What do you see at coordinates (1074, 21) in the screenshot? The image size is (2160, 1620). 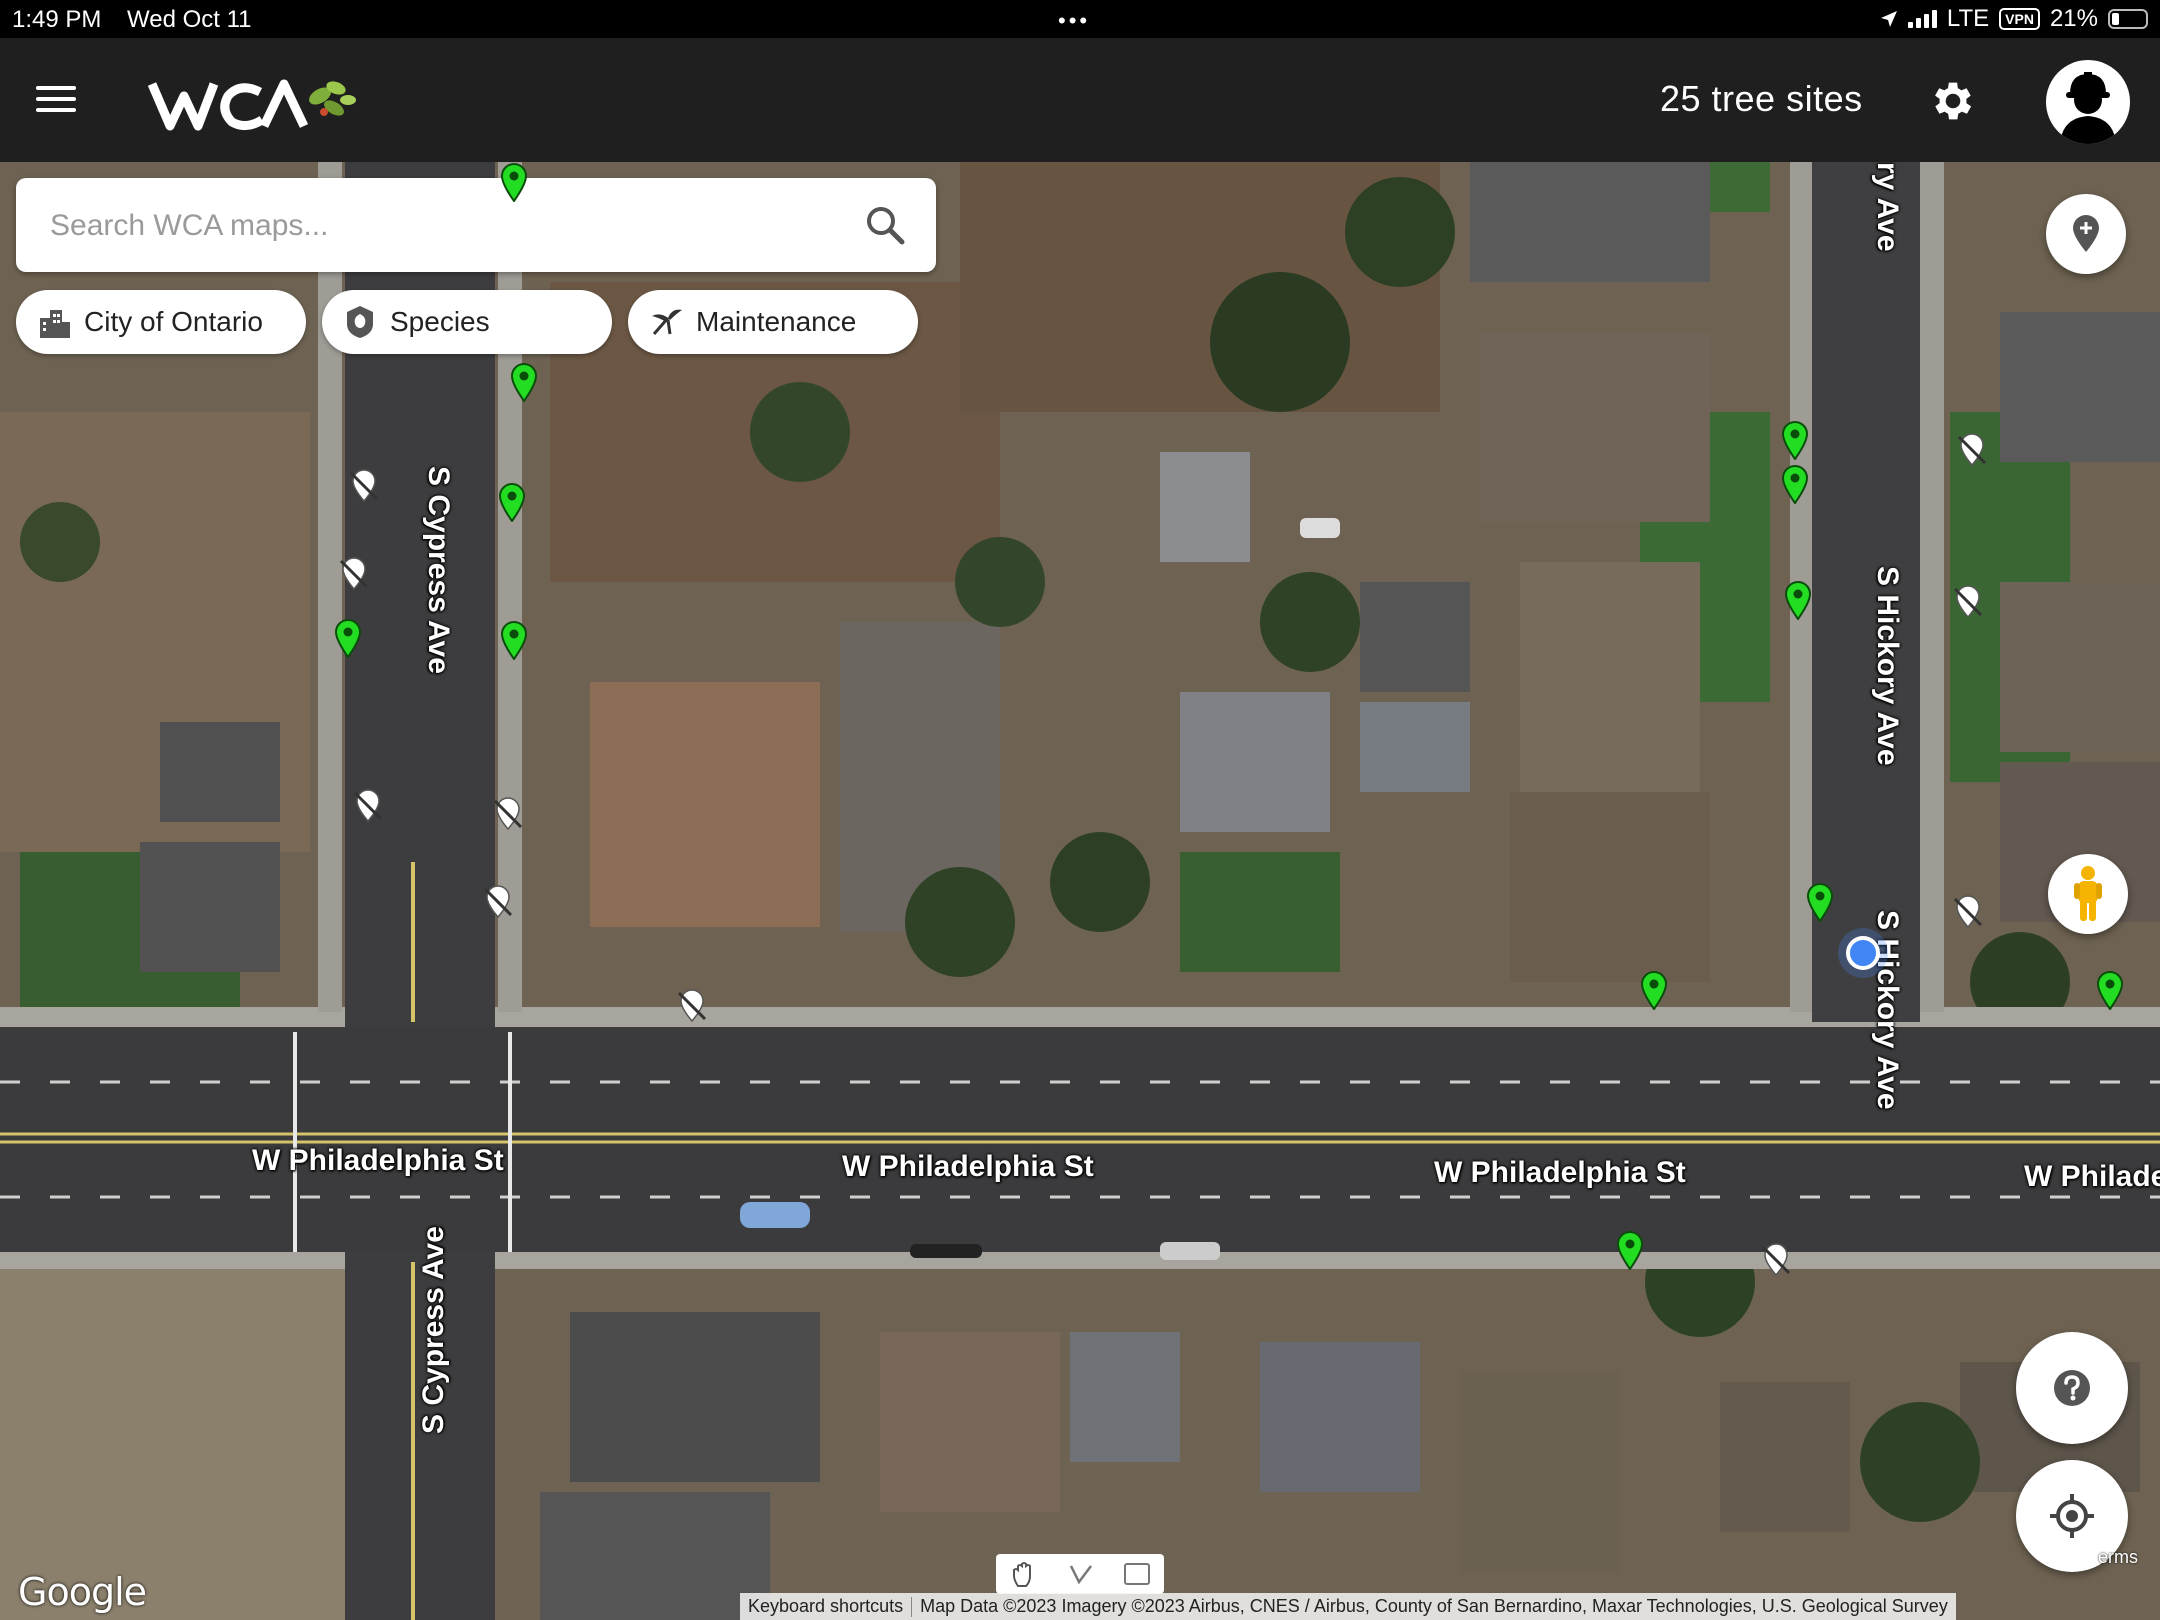 I see `multitasking-dots: •••` at bounding box center [1074, 21].